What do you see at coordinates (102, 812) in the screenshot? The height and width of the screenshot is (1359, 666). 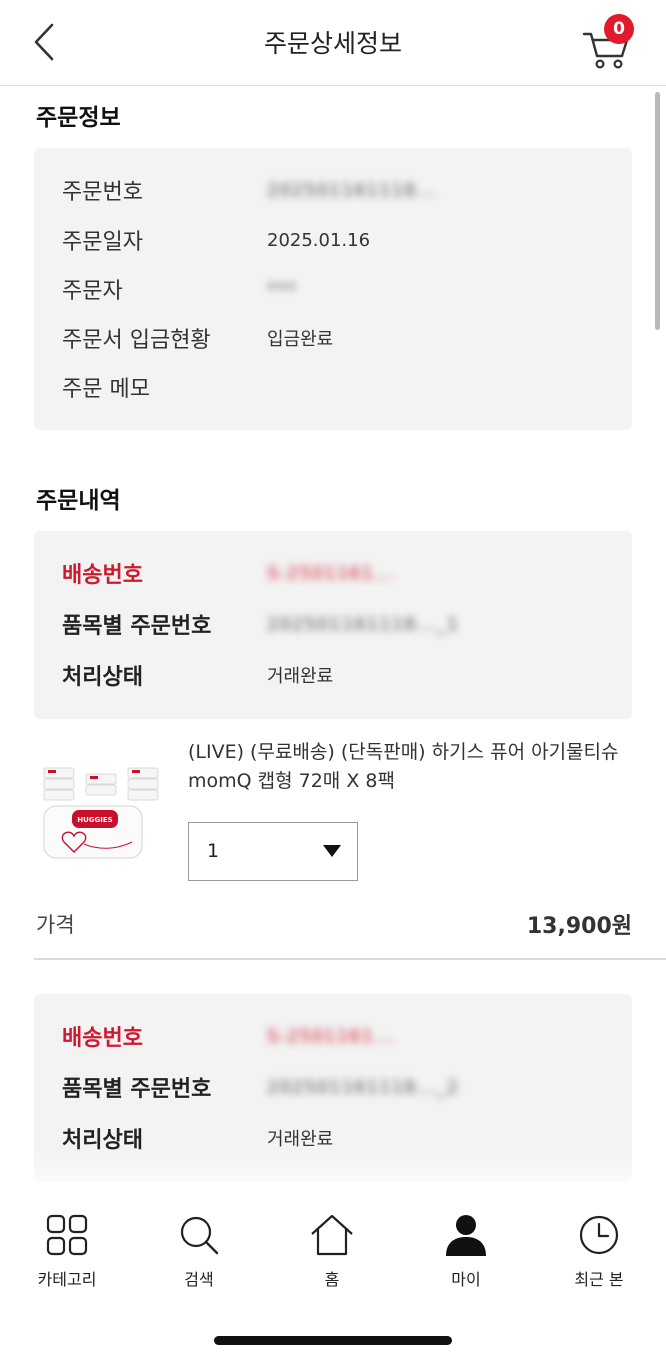 I see `product-image: HUGGIES` at bounding box center [102, 812].